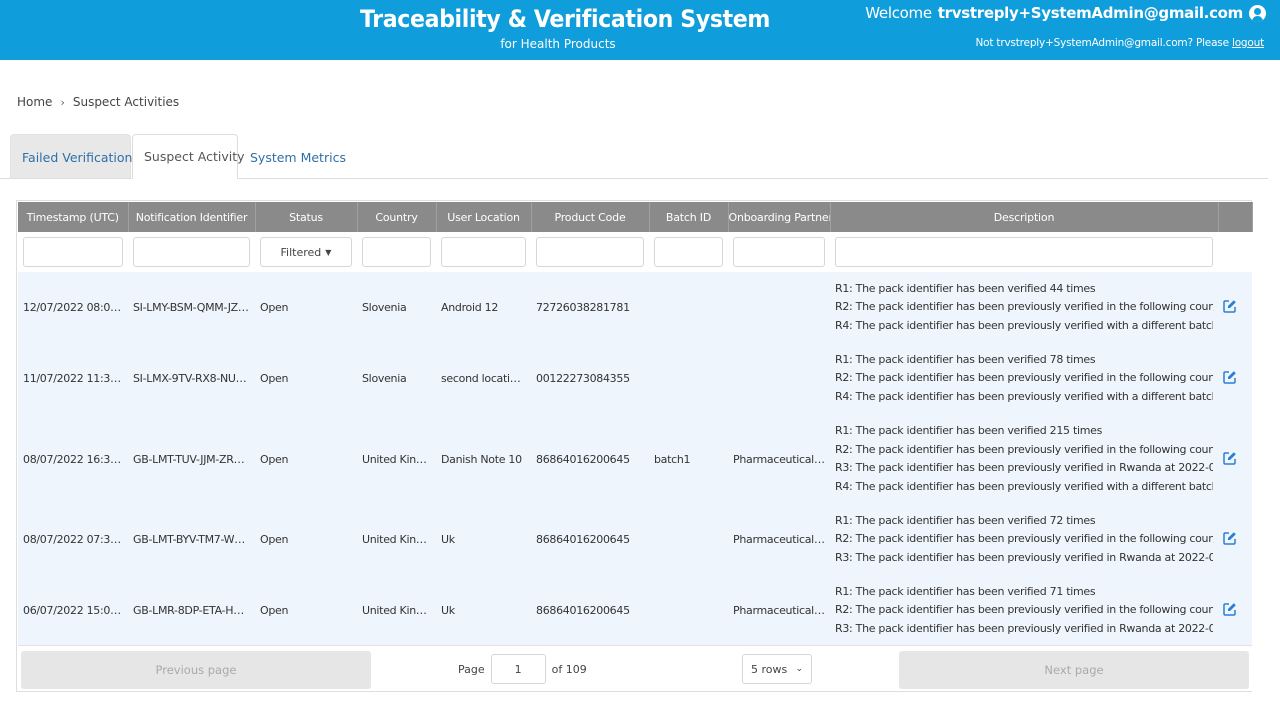 This screenshot has height=720, width=1280. Describe the element at coordinates (779, 307) in the screenshot. I see `cell-onboarding-partner` at that location.